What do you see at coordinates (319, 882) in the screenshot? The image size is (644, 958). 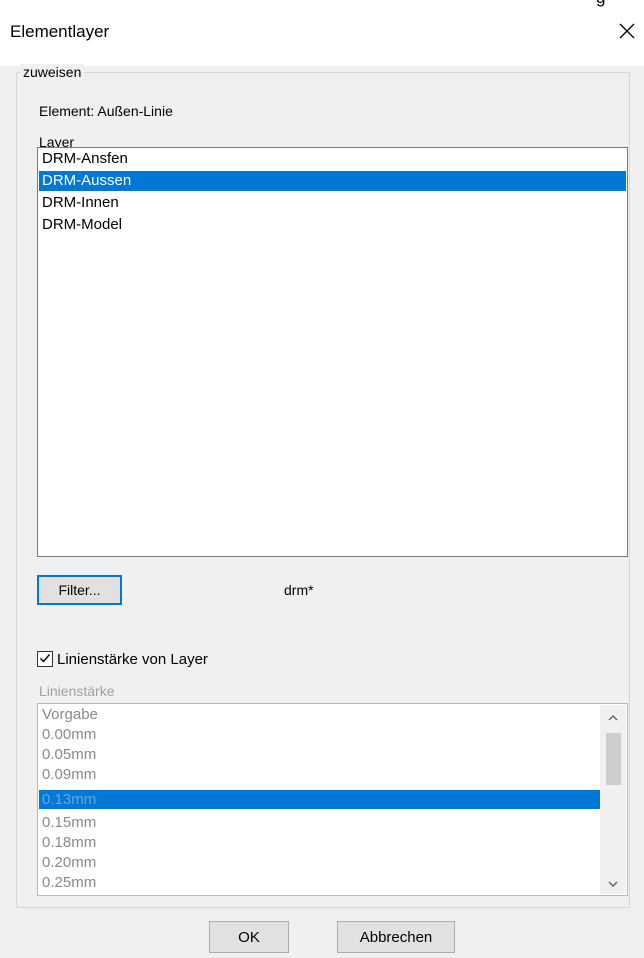 I see `linewidth-item: 0.25mm` at bounding box center [319, 882].